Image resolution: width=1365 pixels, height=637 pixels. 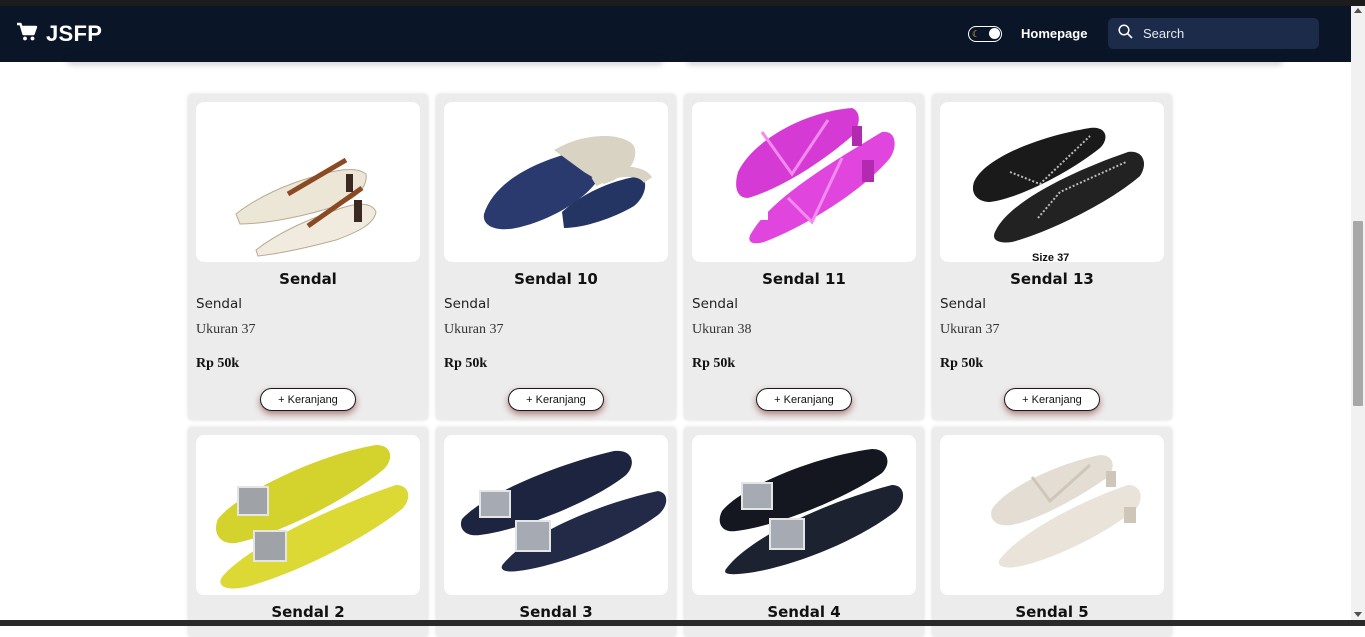 What do you see at coordinates (976, 34) in the screenshot?
I see `moon-icon: ☾` at bounding box center [976, 34].